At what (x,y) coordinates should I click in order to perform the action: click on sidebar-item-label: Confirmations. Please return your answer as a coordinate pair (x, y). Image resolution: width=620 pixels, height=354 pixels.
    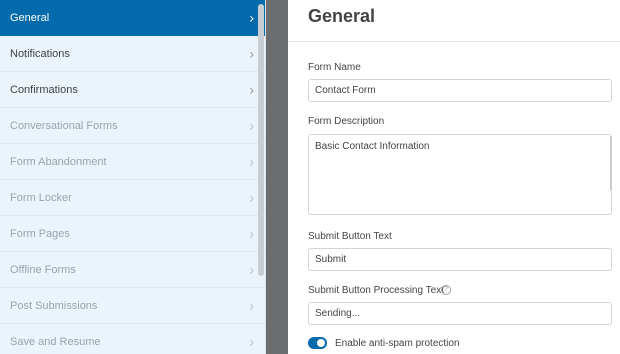
    Looking at the image, I should click on (44, 89).